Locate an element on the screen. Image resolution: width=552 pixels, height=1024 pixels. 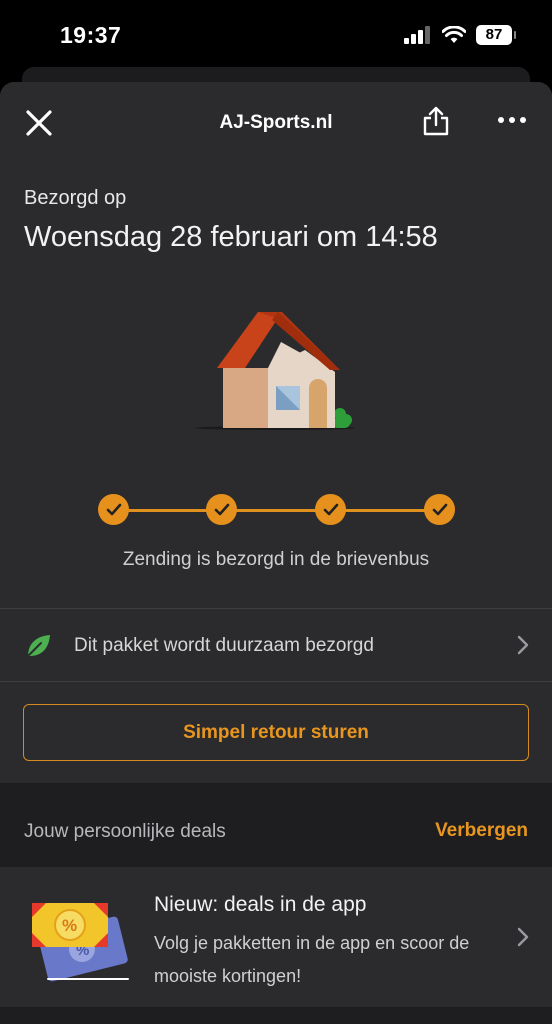
more-icon is located at coordinates (512, 120).